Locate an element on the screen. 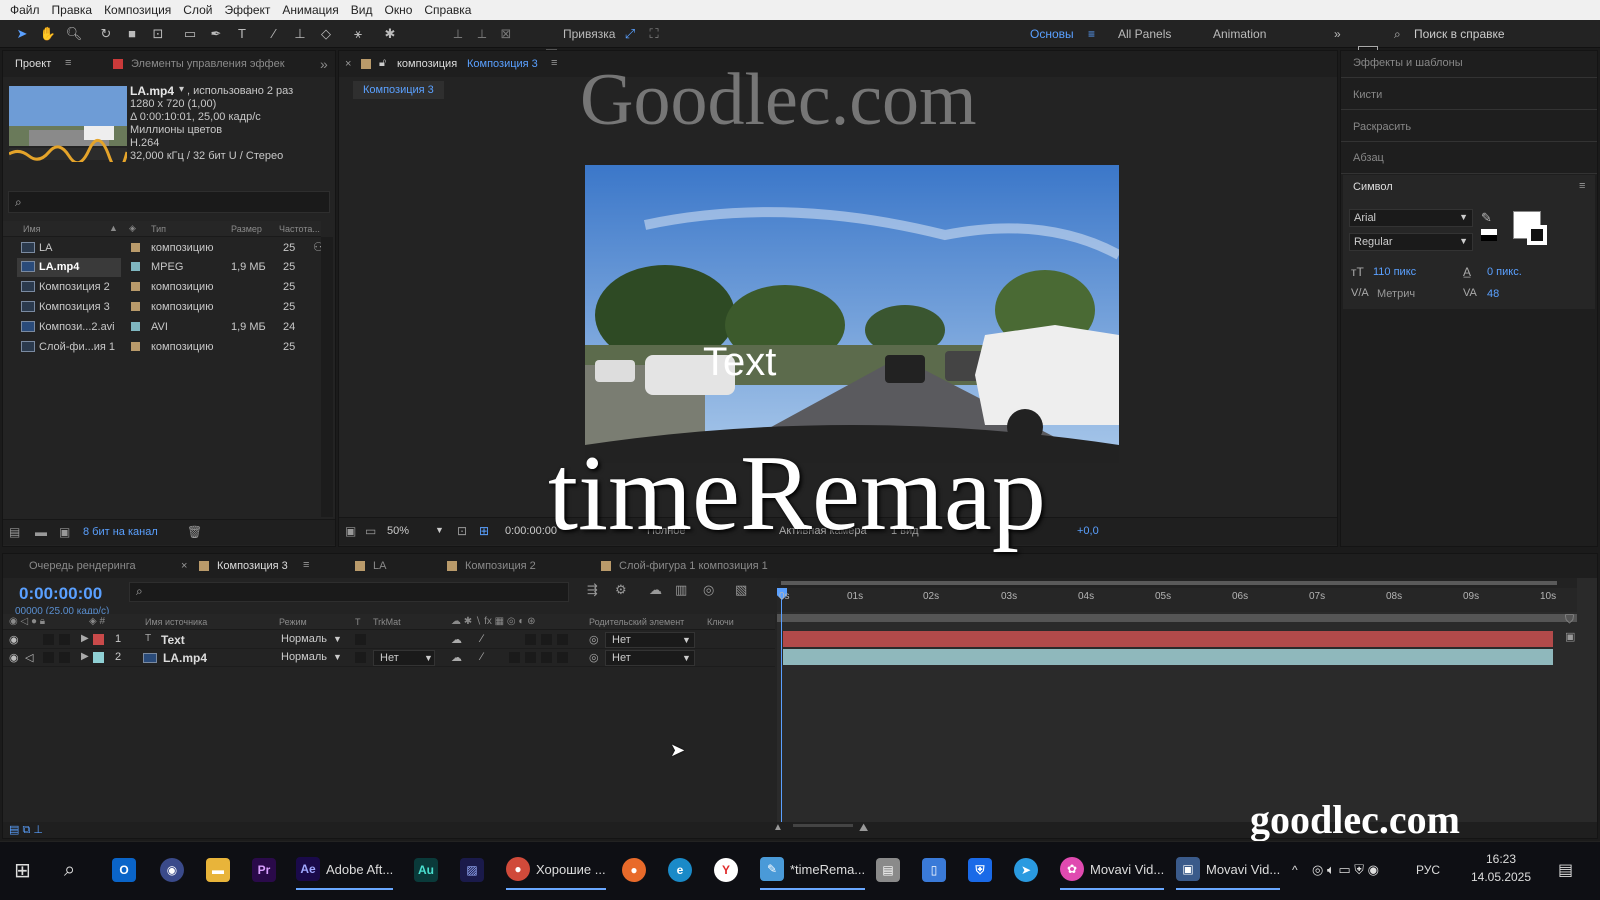 The width and height of the screenshot is (1600, 900). premiere-pro-icon: Pr is located at coordinates (267, 870).